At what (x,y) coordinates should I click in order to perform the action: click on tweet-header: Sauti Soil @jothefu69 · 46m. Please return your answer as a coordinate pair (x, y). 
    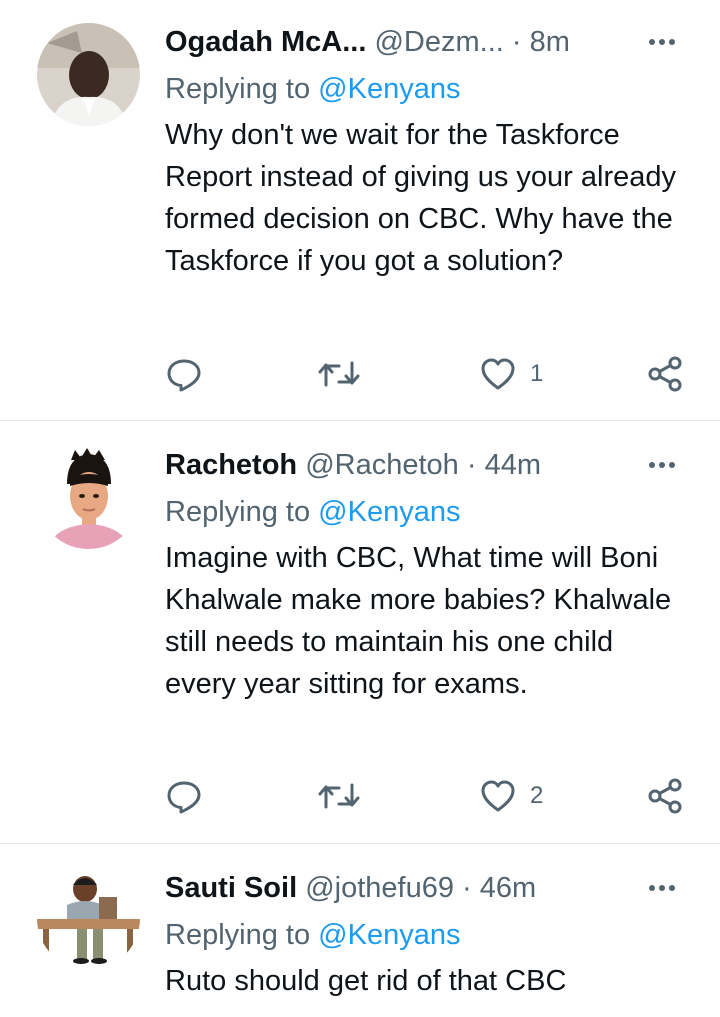
    Looking at the image, I should click on (427, 888).